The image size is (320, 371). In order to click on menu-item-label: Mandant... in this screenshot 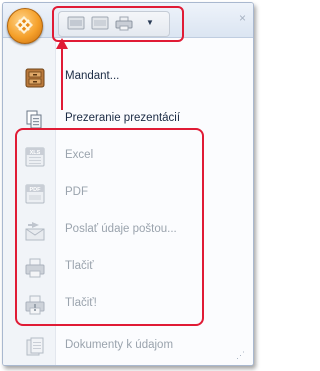, I will do `click(92, 76)`.